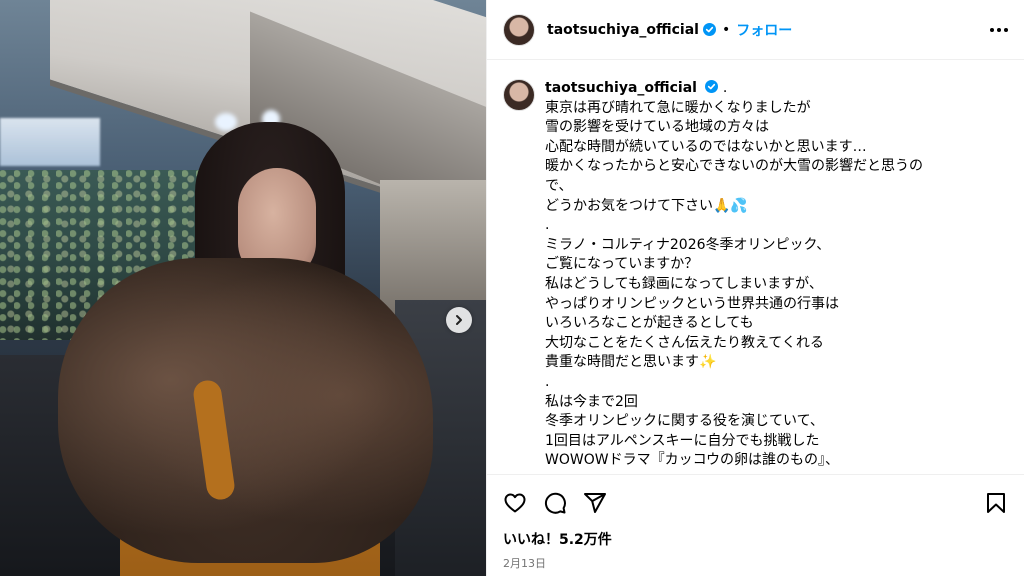 This screenshot has width=1024, height=576. I want to click on caption-avatar, so click(519, 95).